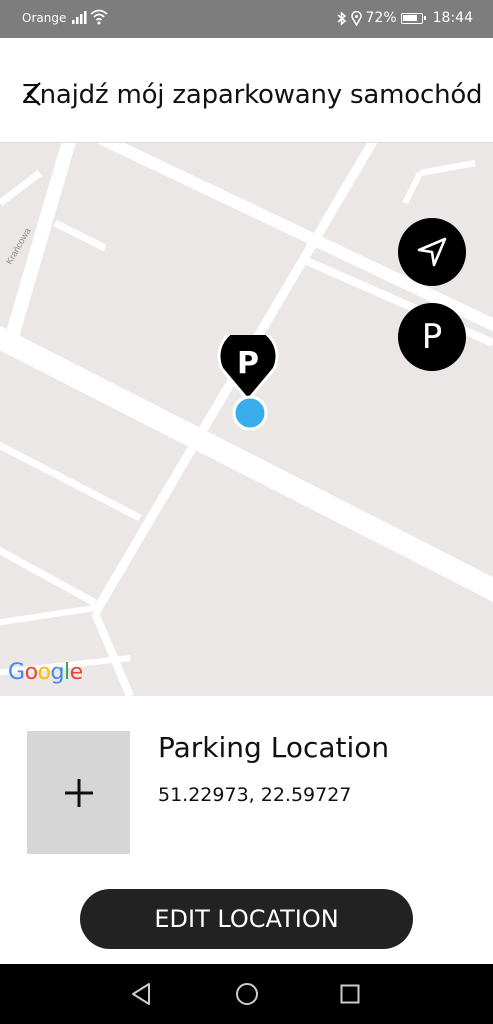 Image resolution: width=493 pixels, height=1024 pixels. I want to click on recents-square-icon, so click(350, 994).